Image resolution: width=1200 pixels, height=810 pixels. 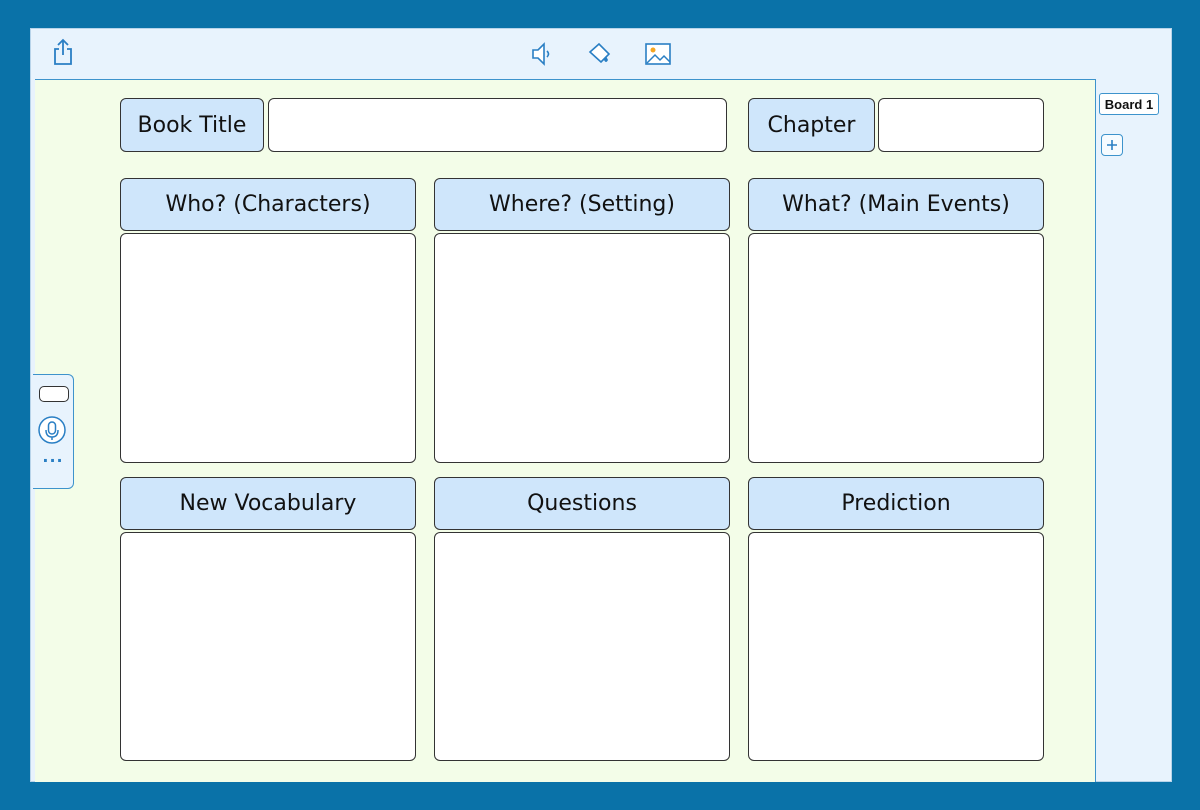 What do you see at coordinates (582, 204) in the screenshot?
I see `setting-header: Where? (Setting)` at bounding box center [582, 204].